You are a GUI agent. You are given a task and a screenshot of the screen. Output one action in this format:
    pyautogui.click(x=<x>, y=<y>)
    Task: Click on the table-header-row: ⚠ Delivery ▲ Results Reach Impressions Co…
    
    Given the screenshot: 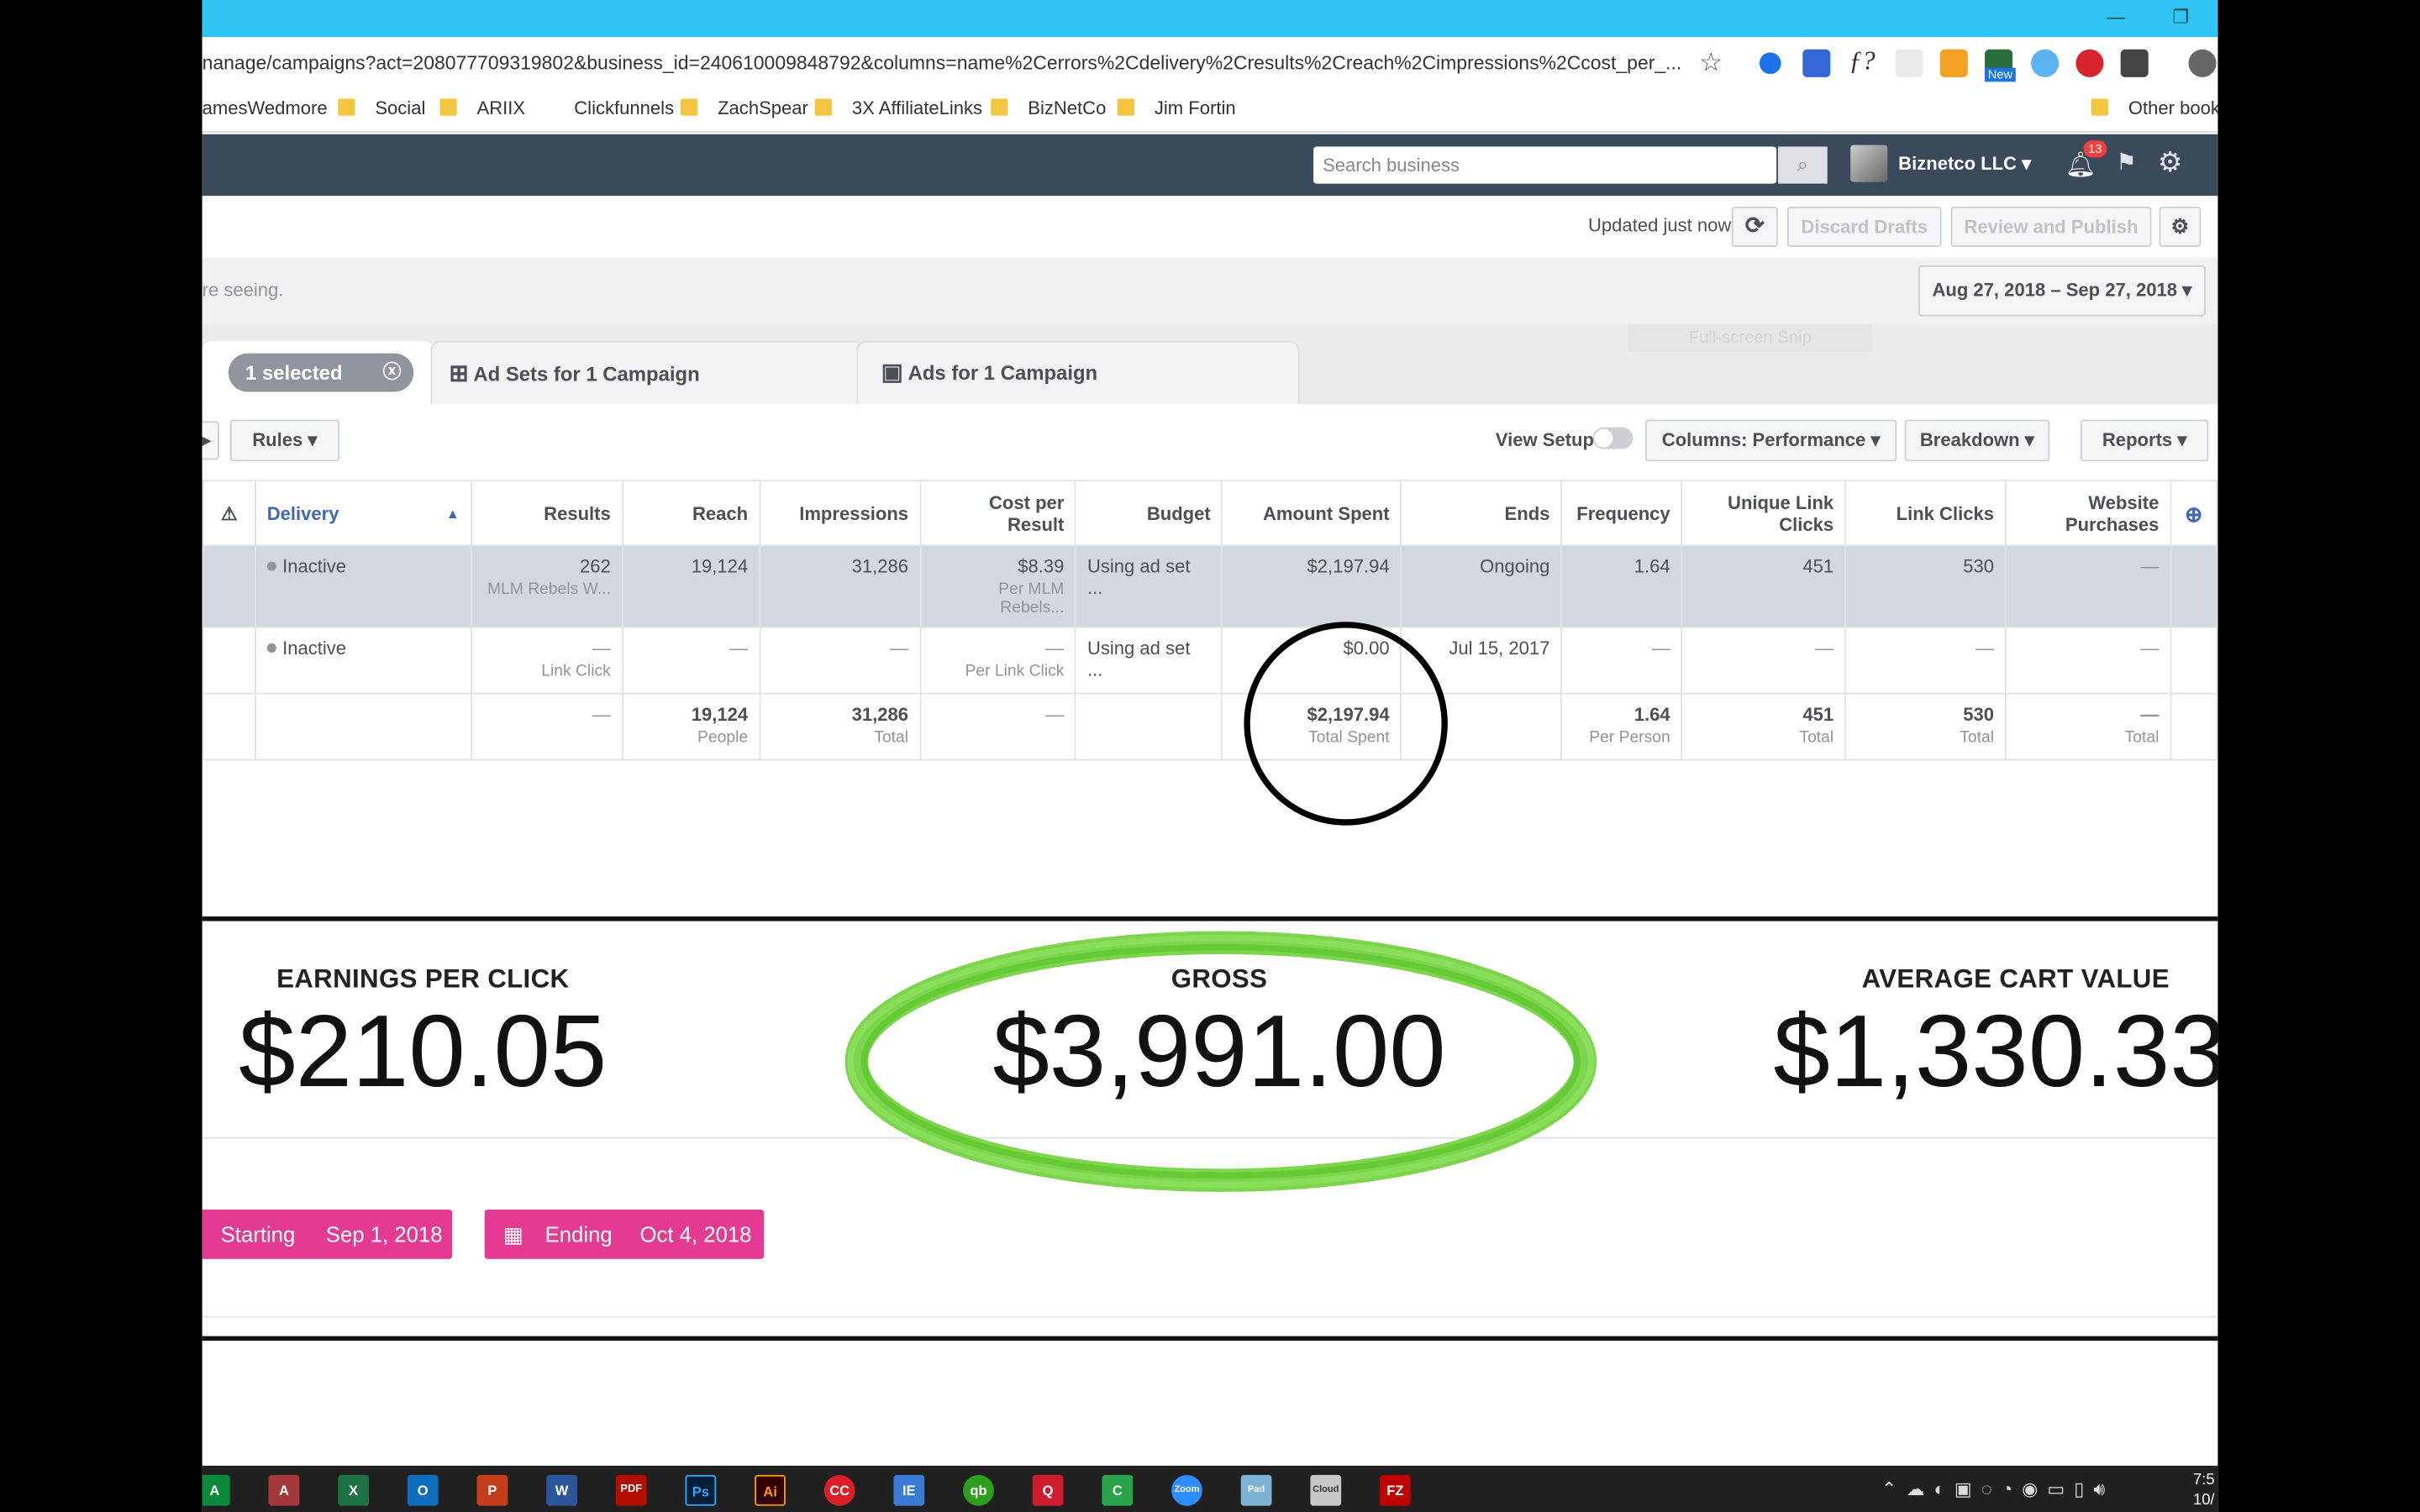 What is the action you would take?
    pyautogui.click(x=1210, y=513)
    